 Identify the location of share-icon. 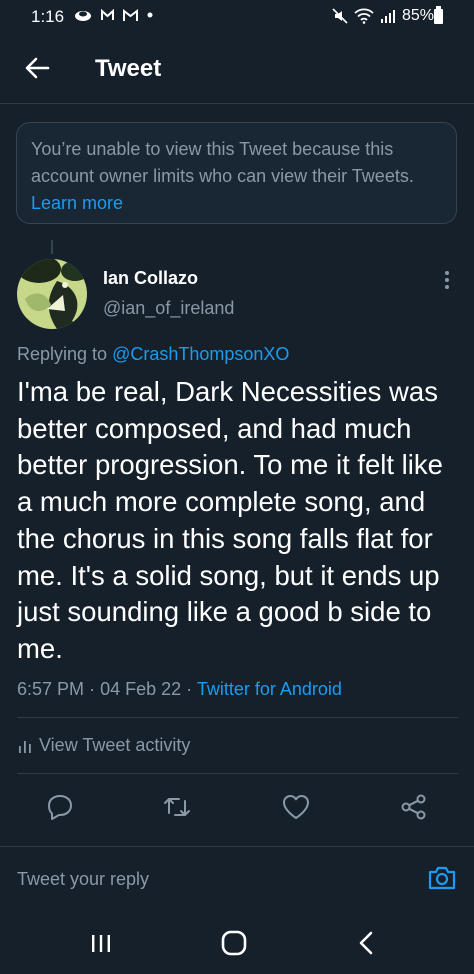
(414, 807).